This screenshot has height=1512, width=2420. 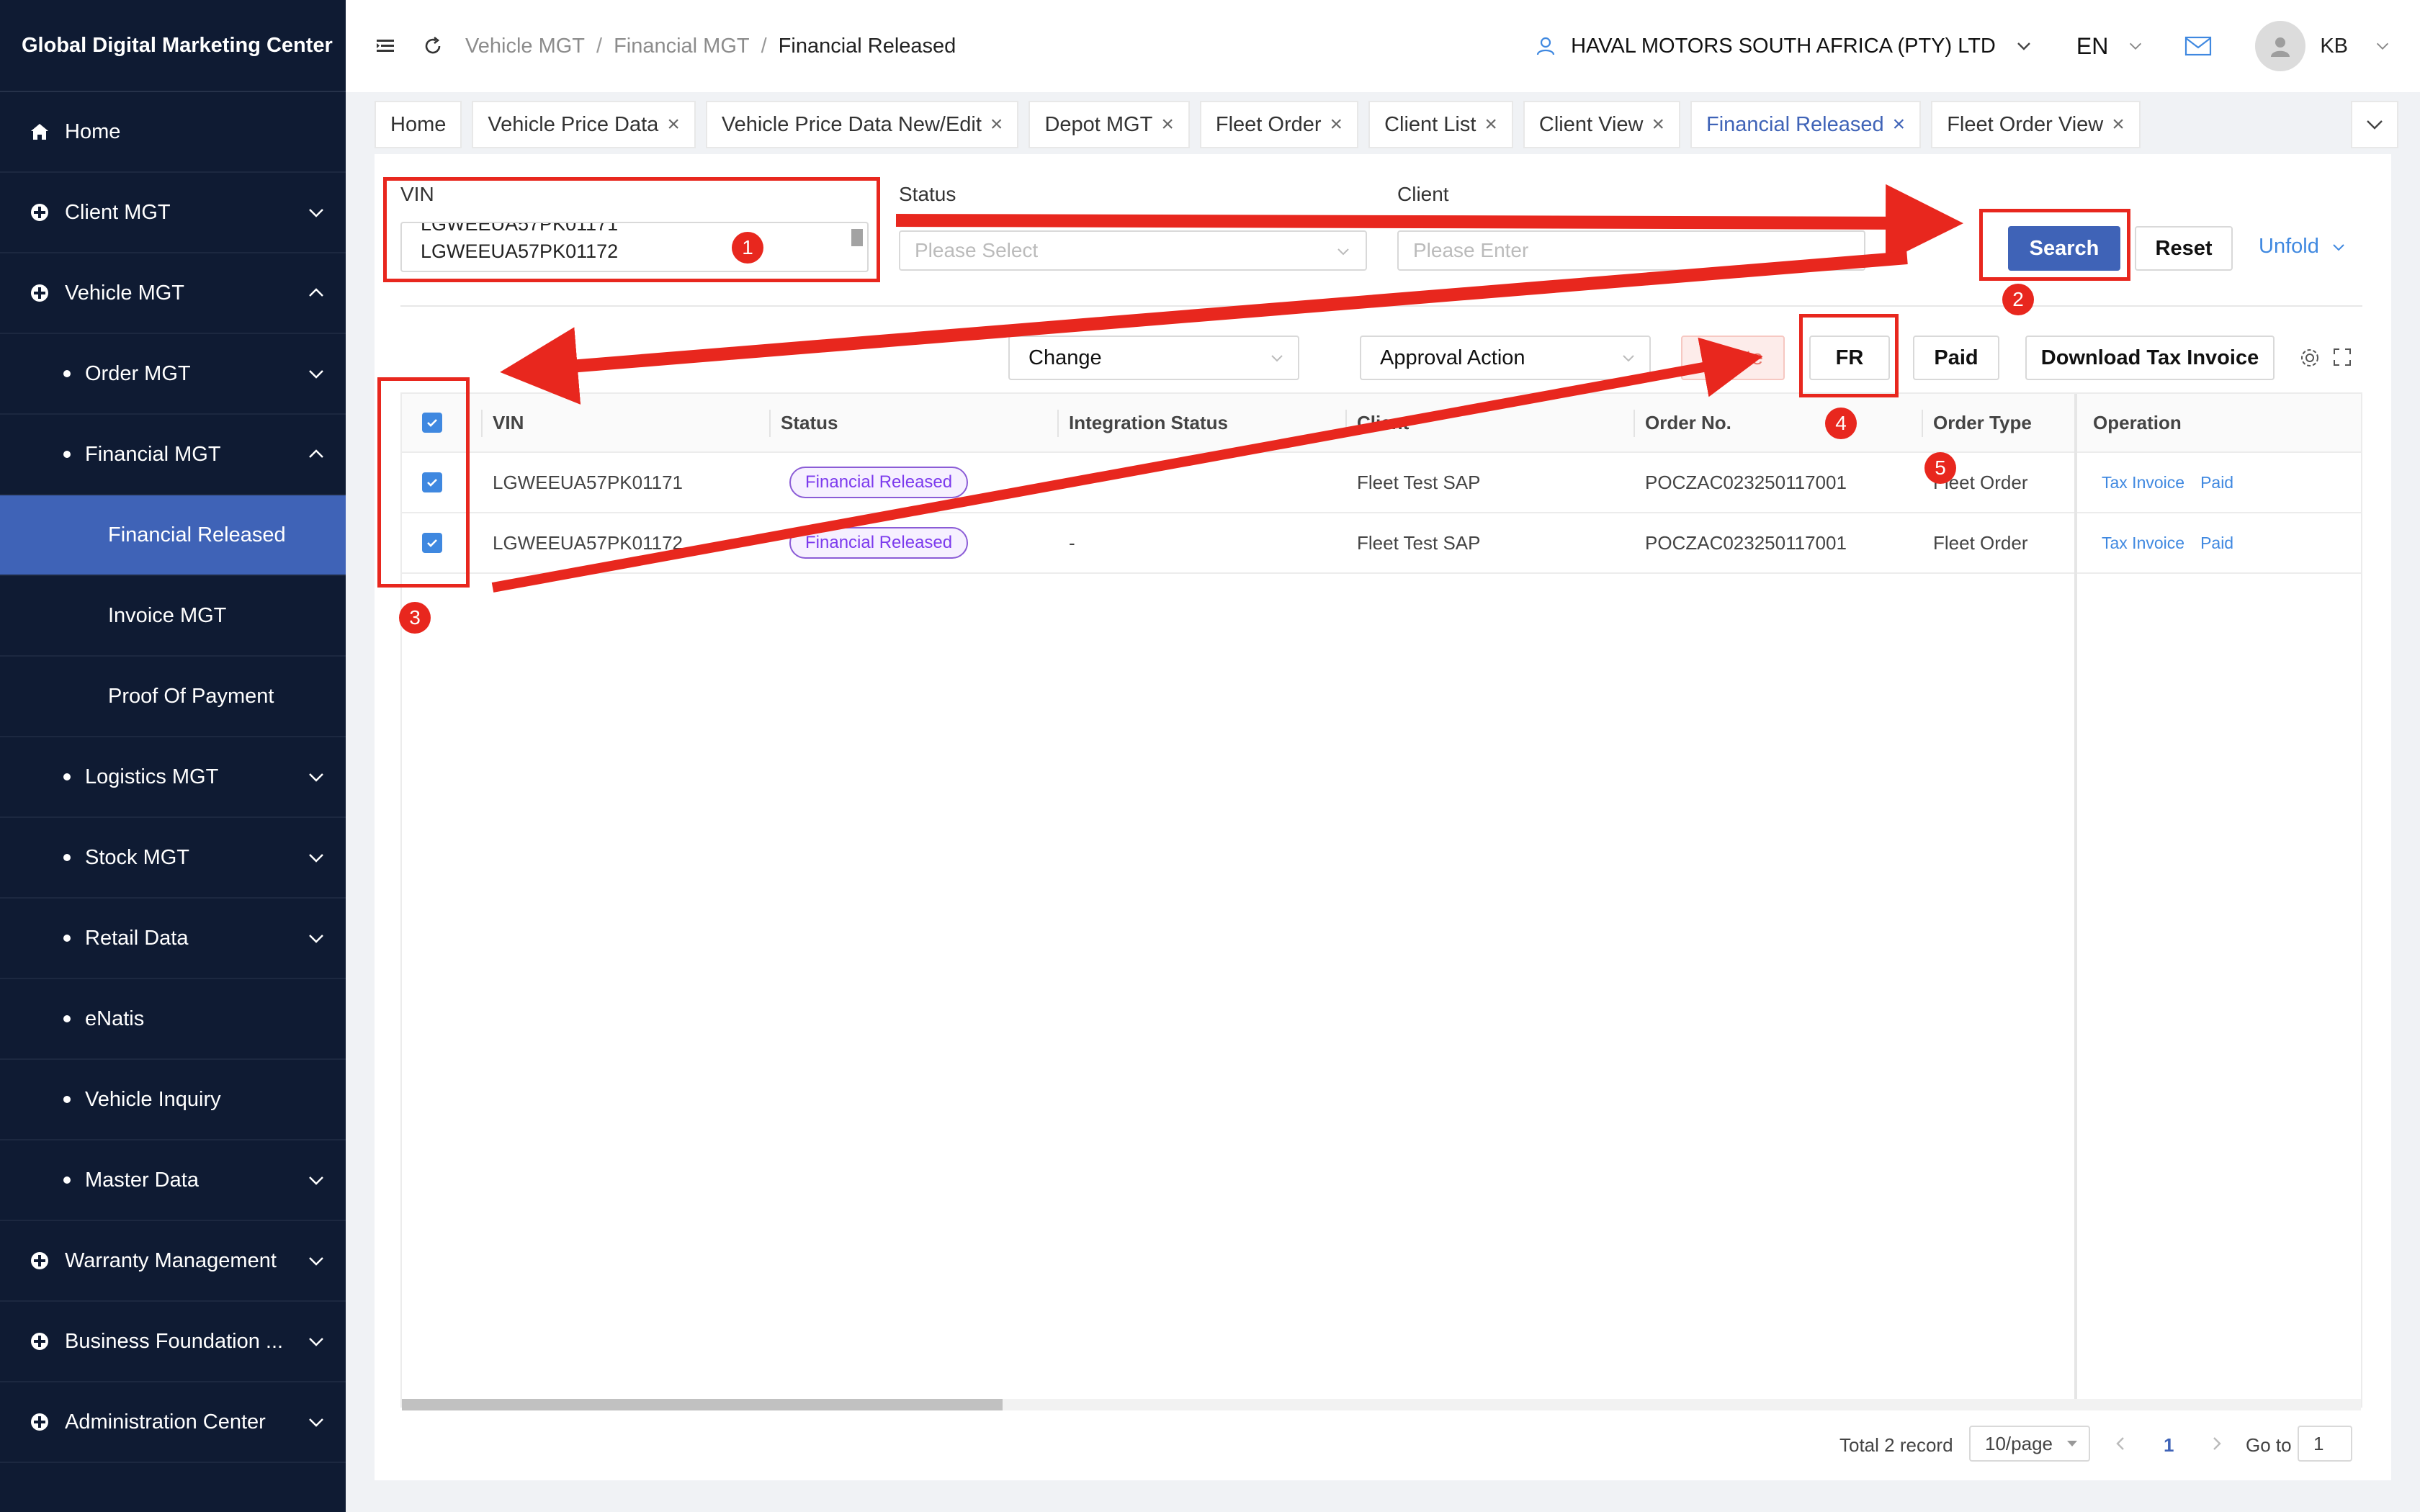 I want to click on change-select: Change, so click(x=1153, y=358).